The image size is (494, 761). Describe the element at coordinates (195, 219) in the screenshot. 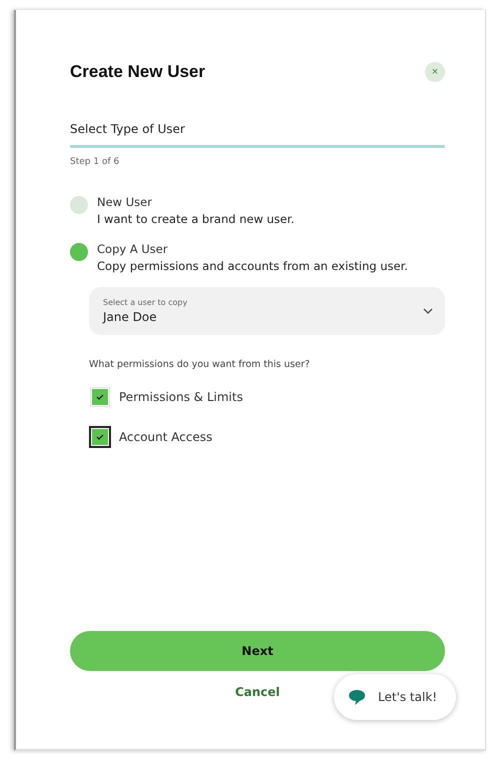

I see `option-description: I want to create a brand new user.` at that location.